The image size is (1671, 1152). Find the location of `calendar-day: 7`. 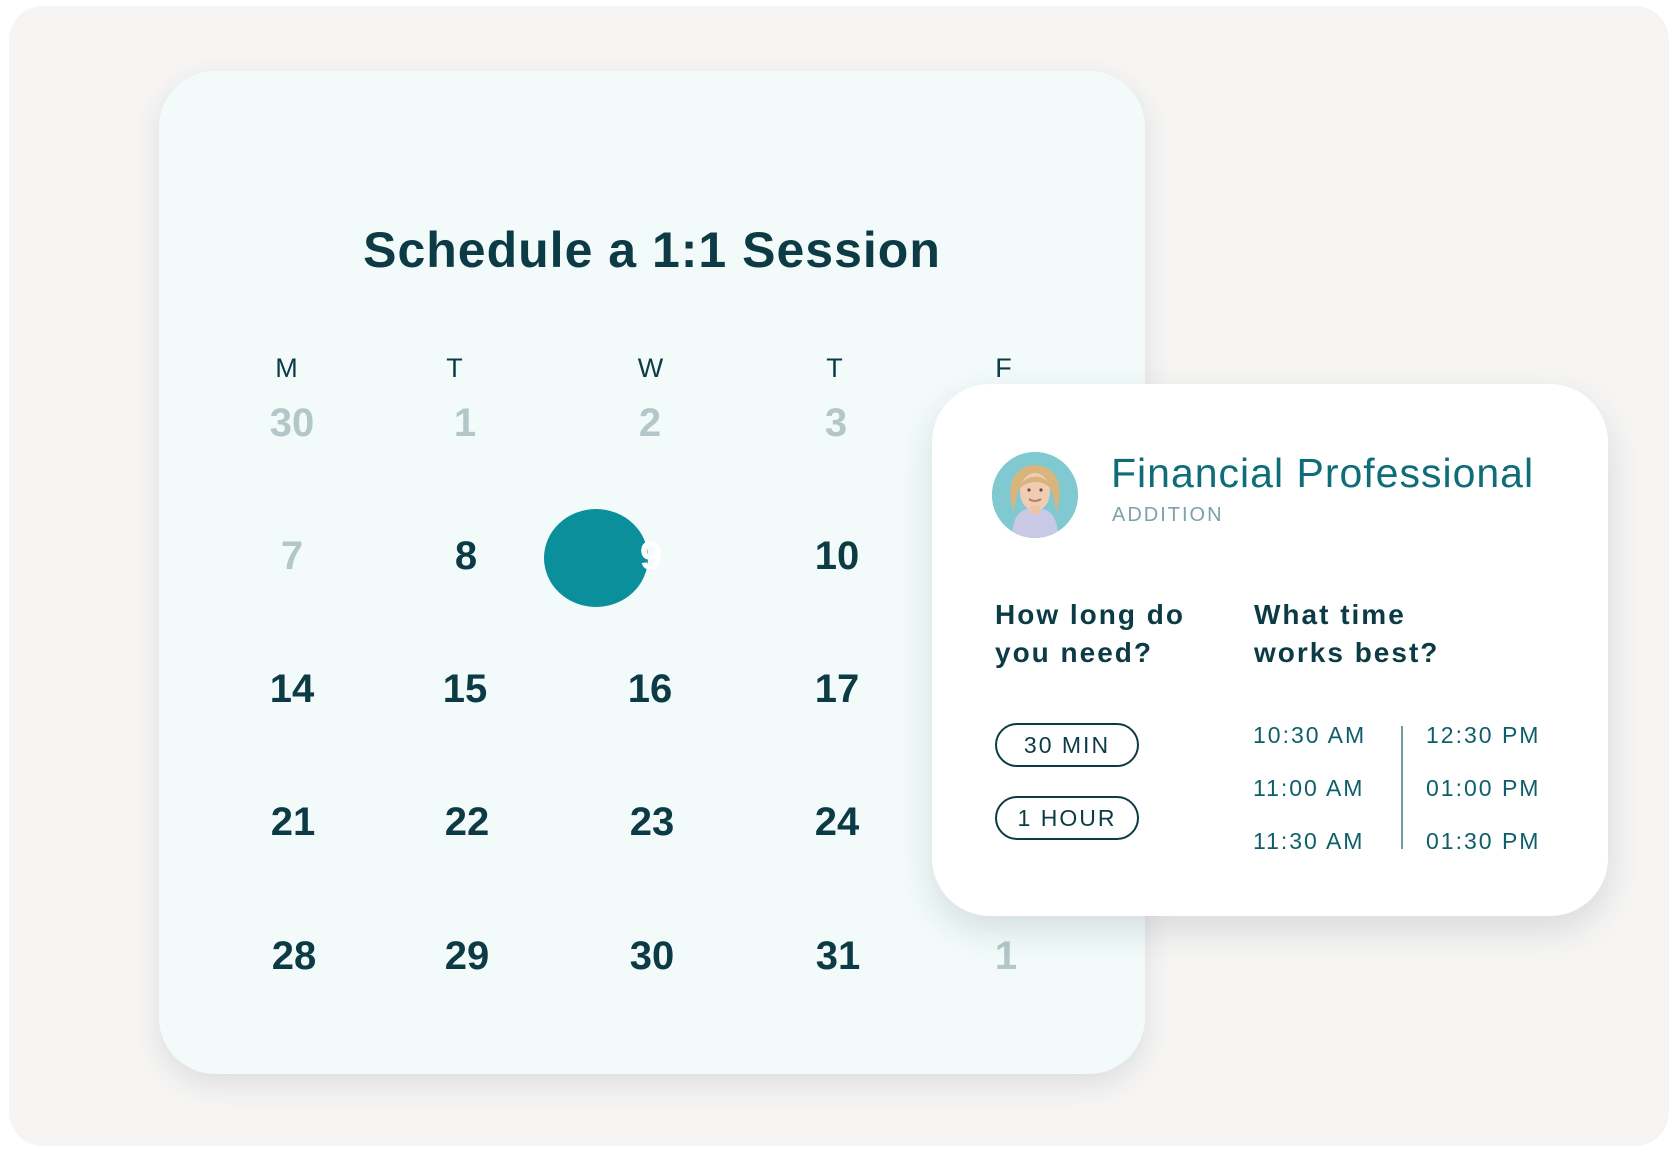

calendar-day: 7 is located at coordinates (292, 556).